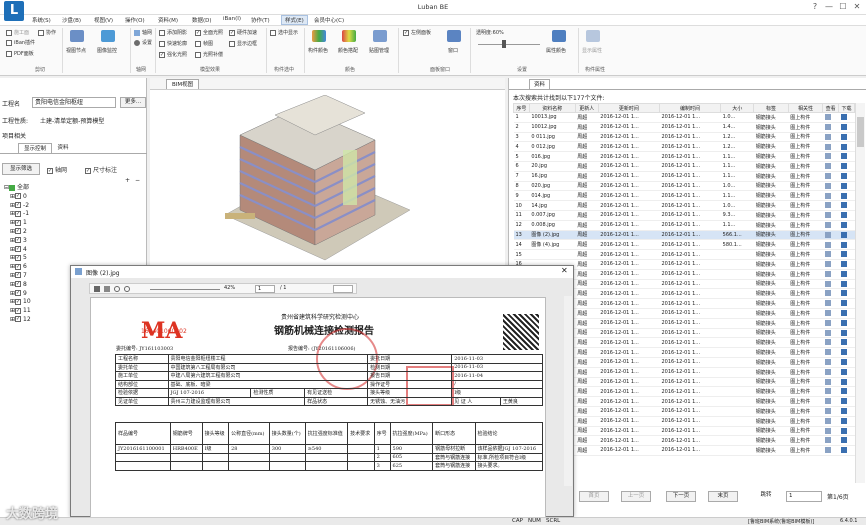 This screenshot has width=866, height=525. Describe the element at coordinates (97, 289) in the screenshot. I see `save-icon` at that location.